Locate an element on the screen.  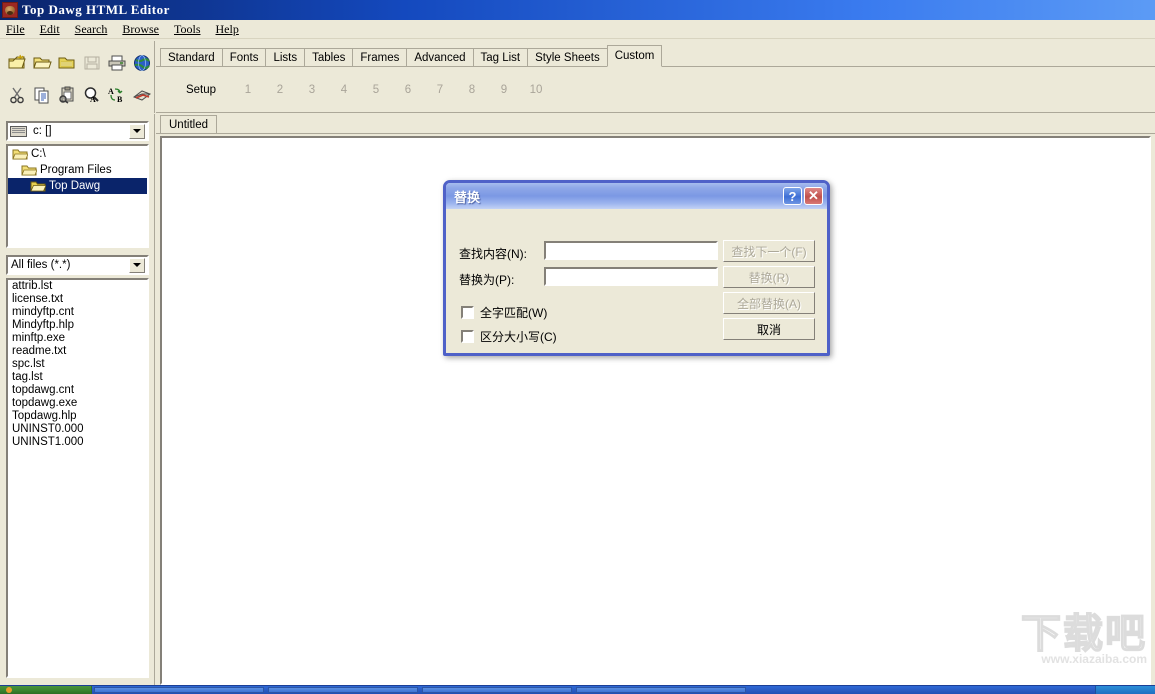
list-item: mindyftp.cnt is located at coordinates (77, 312).